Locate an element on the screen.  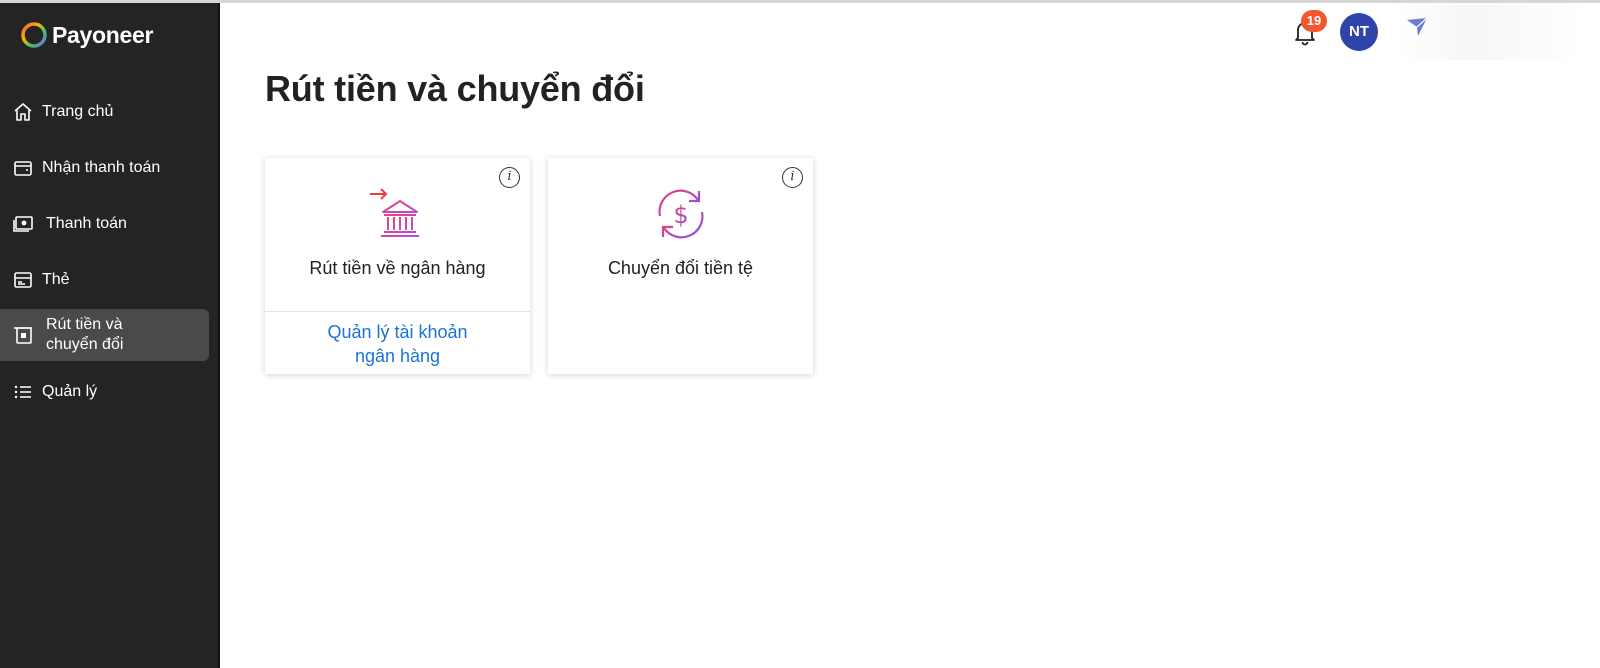
extension-arrow-icon is located at coordinates (1417, 27).